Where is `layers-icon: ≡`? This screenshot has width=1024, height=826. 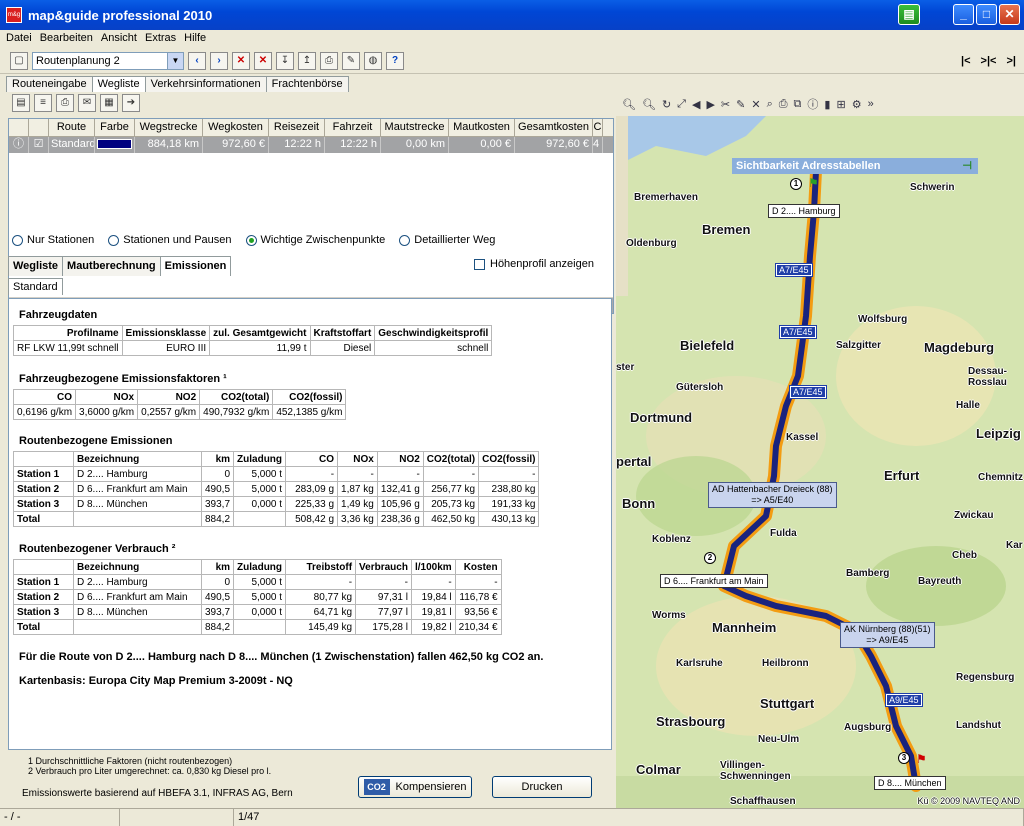 layers-icon: ≡ is located at coordinates (43, 103).